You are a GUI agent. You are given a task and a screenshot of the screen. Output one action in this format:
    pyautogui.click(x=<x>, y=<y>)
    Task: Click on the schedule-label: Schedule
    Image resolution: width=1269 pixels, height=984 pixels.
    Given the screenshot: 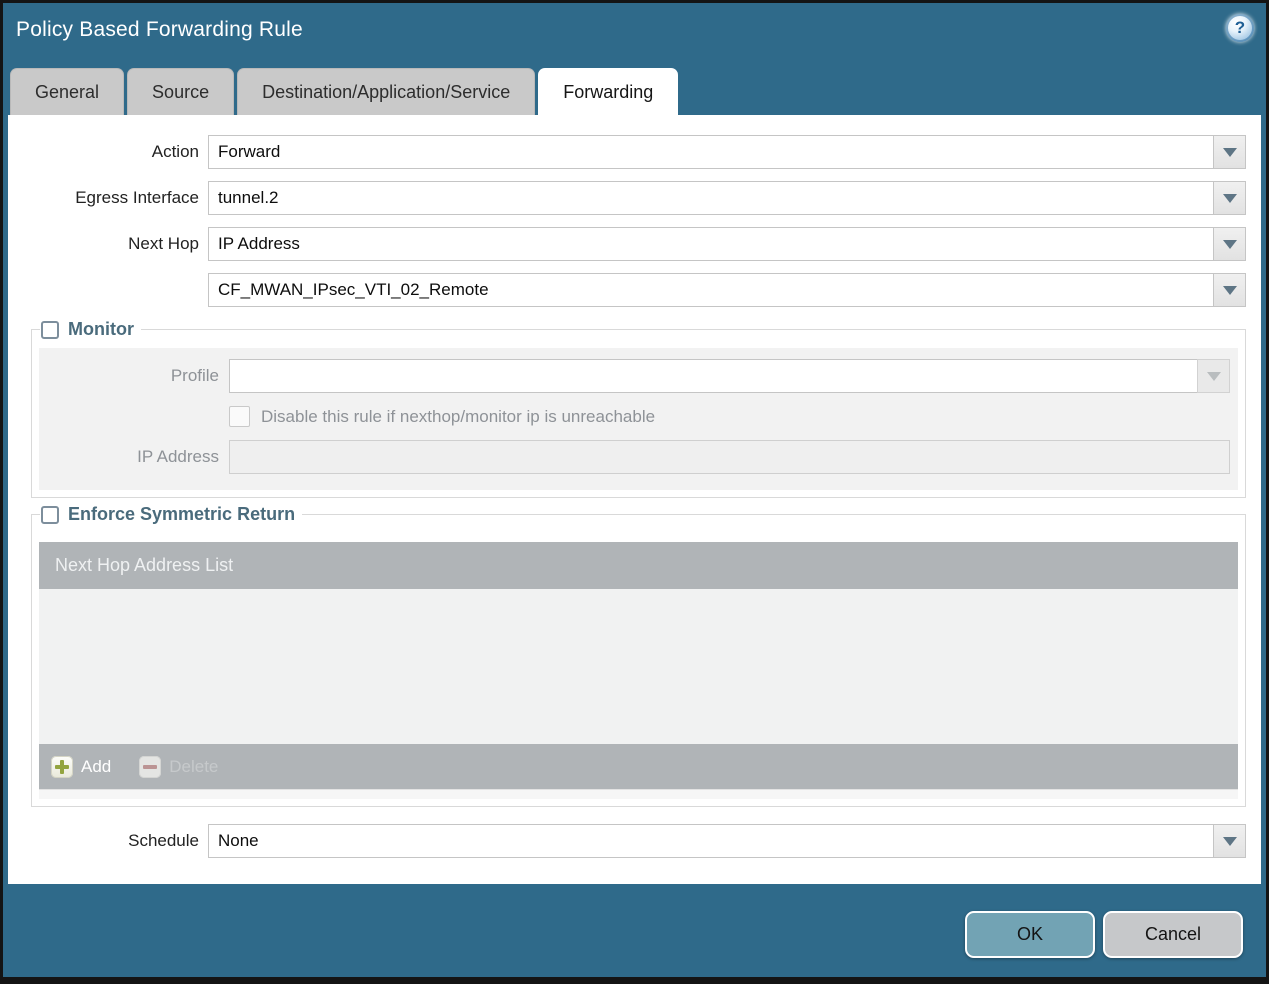 What is the action you would take?
    pyautogui.click(x=163, y=840)
    